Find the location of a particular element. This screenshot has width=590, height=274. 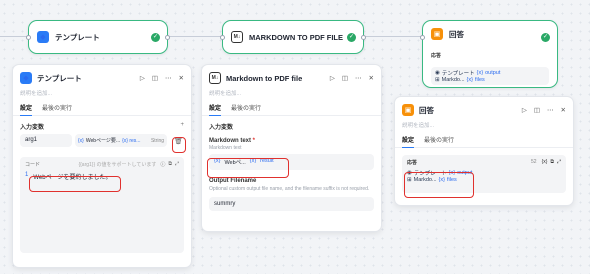

node-title: MARKDOWN TO PDF FILE is located at coordinates (296, 37).